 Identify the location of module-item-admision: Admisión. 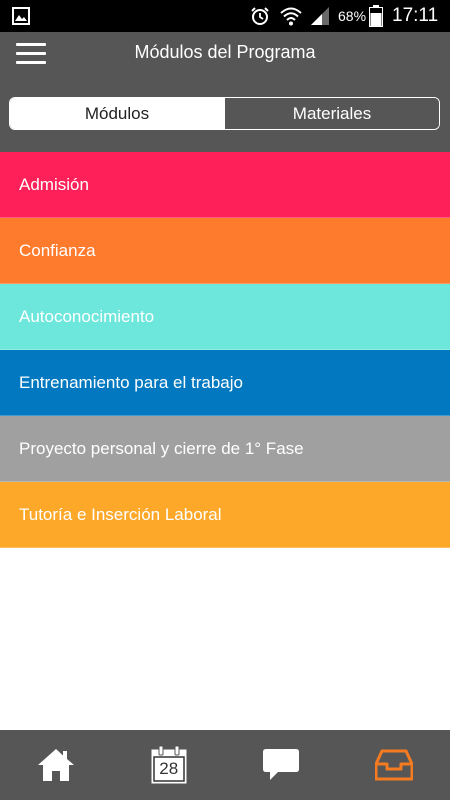
(225, 185).